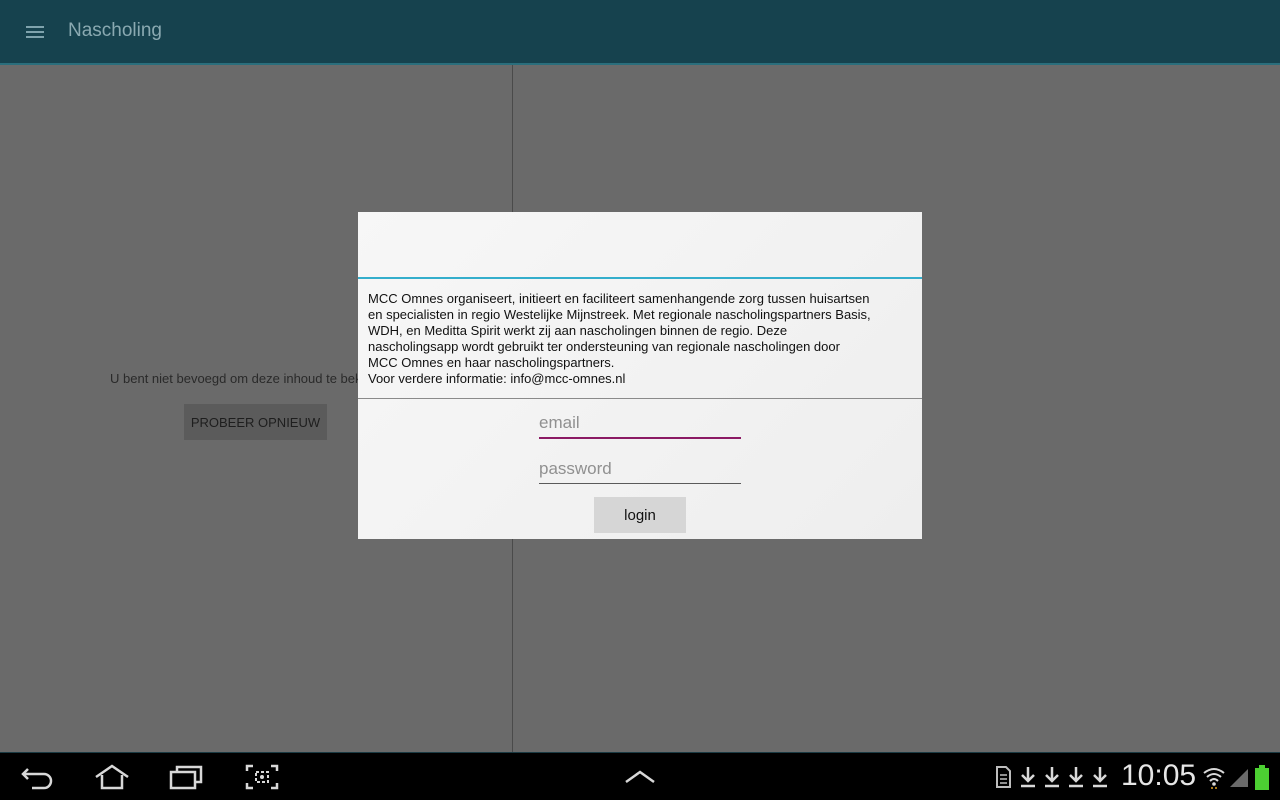 This screenshot has width=1280, height=800. Describe the element at coordinates (491, 362) in the screenshot. I see `description-line: MCC Omnes en haar nascholingspartners.` at that location.